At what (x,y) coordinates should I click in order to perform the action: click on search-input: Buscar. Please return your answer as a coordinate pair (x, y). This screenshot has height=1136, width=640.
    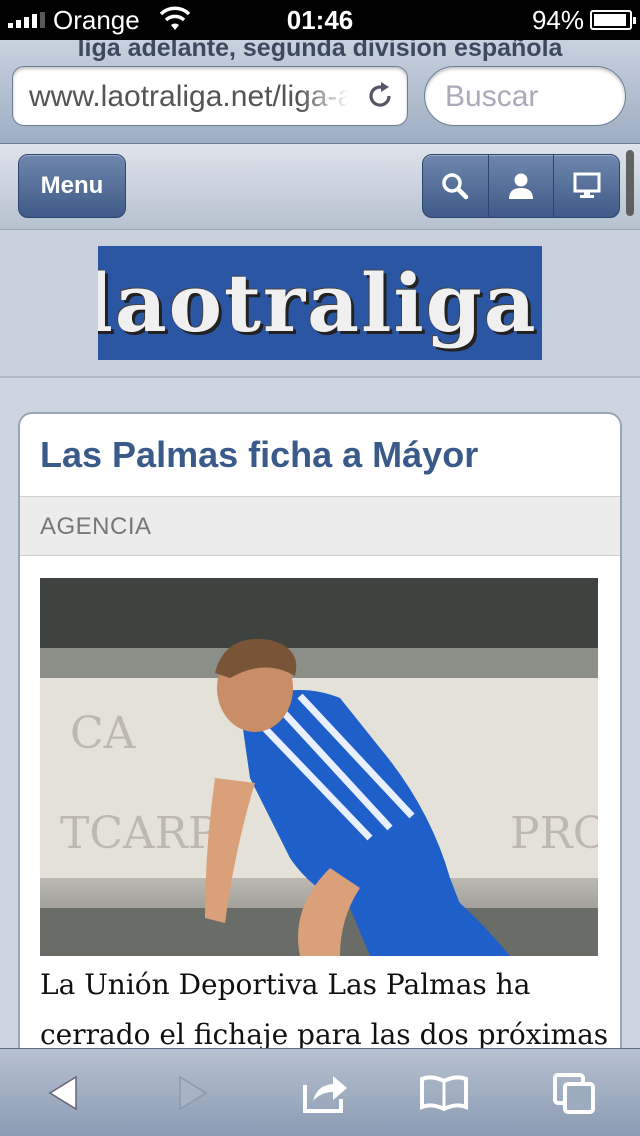
    Looking at the image, I should click on (525, 96).